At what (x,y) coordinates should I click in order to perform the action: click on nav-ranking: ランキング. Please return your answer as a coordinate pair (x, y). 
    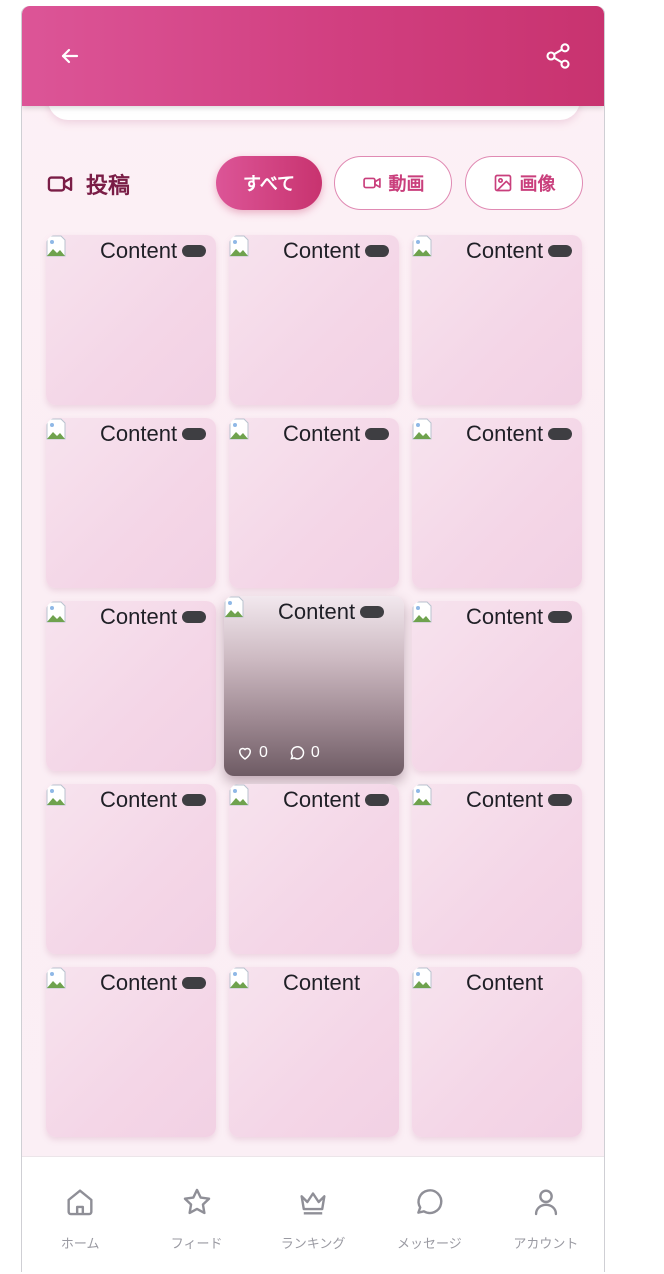
    Looking at the image, I should click on (313, 1214).